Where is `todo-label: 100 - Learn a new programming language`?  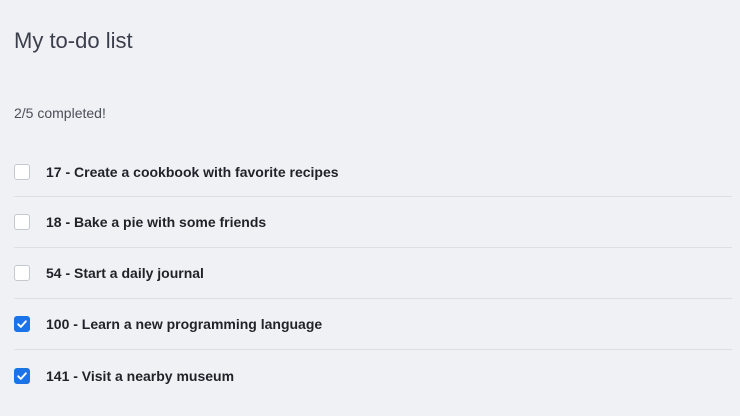
todo-label: 100 - Learn a new programming language is located at coordinates (184, 324).